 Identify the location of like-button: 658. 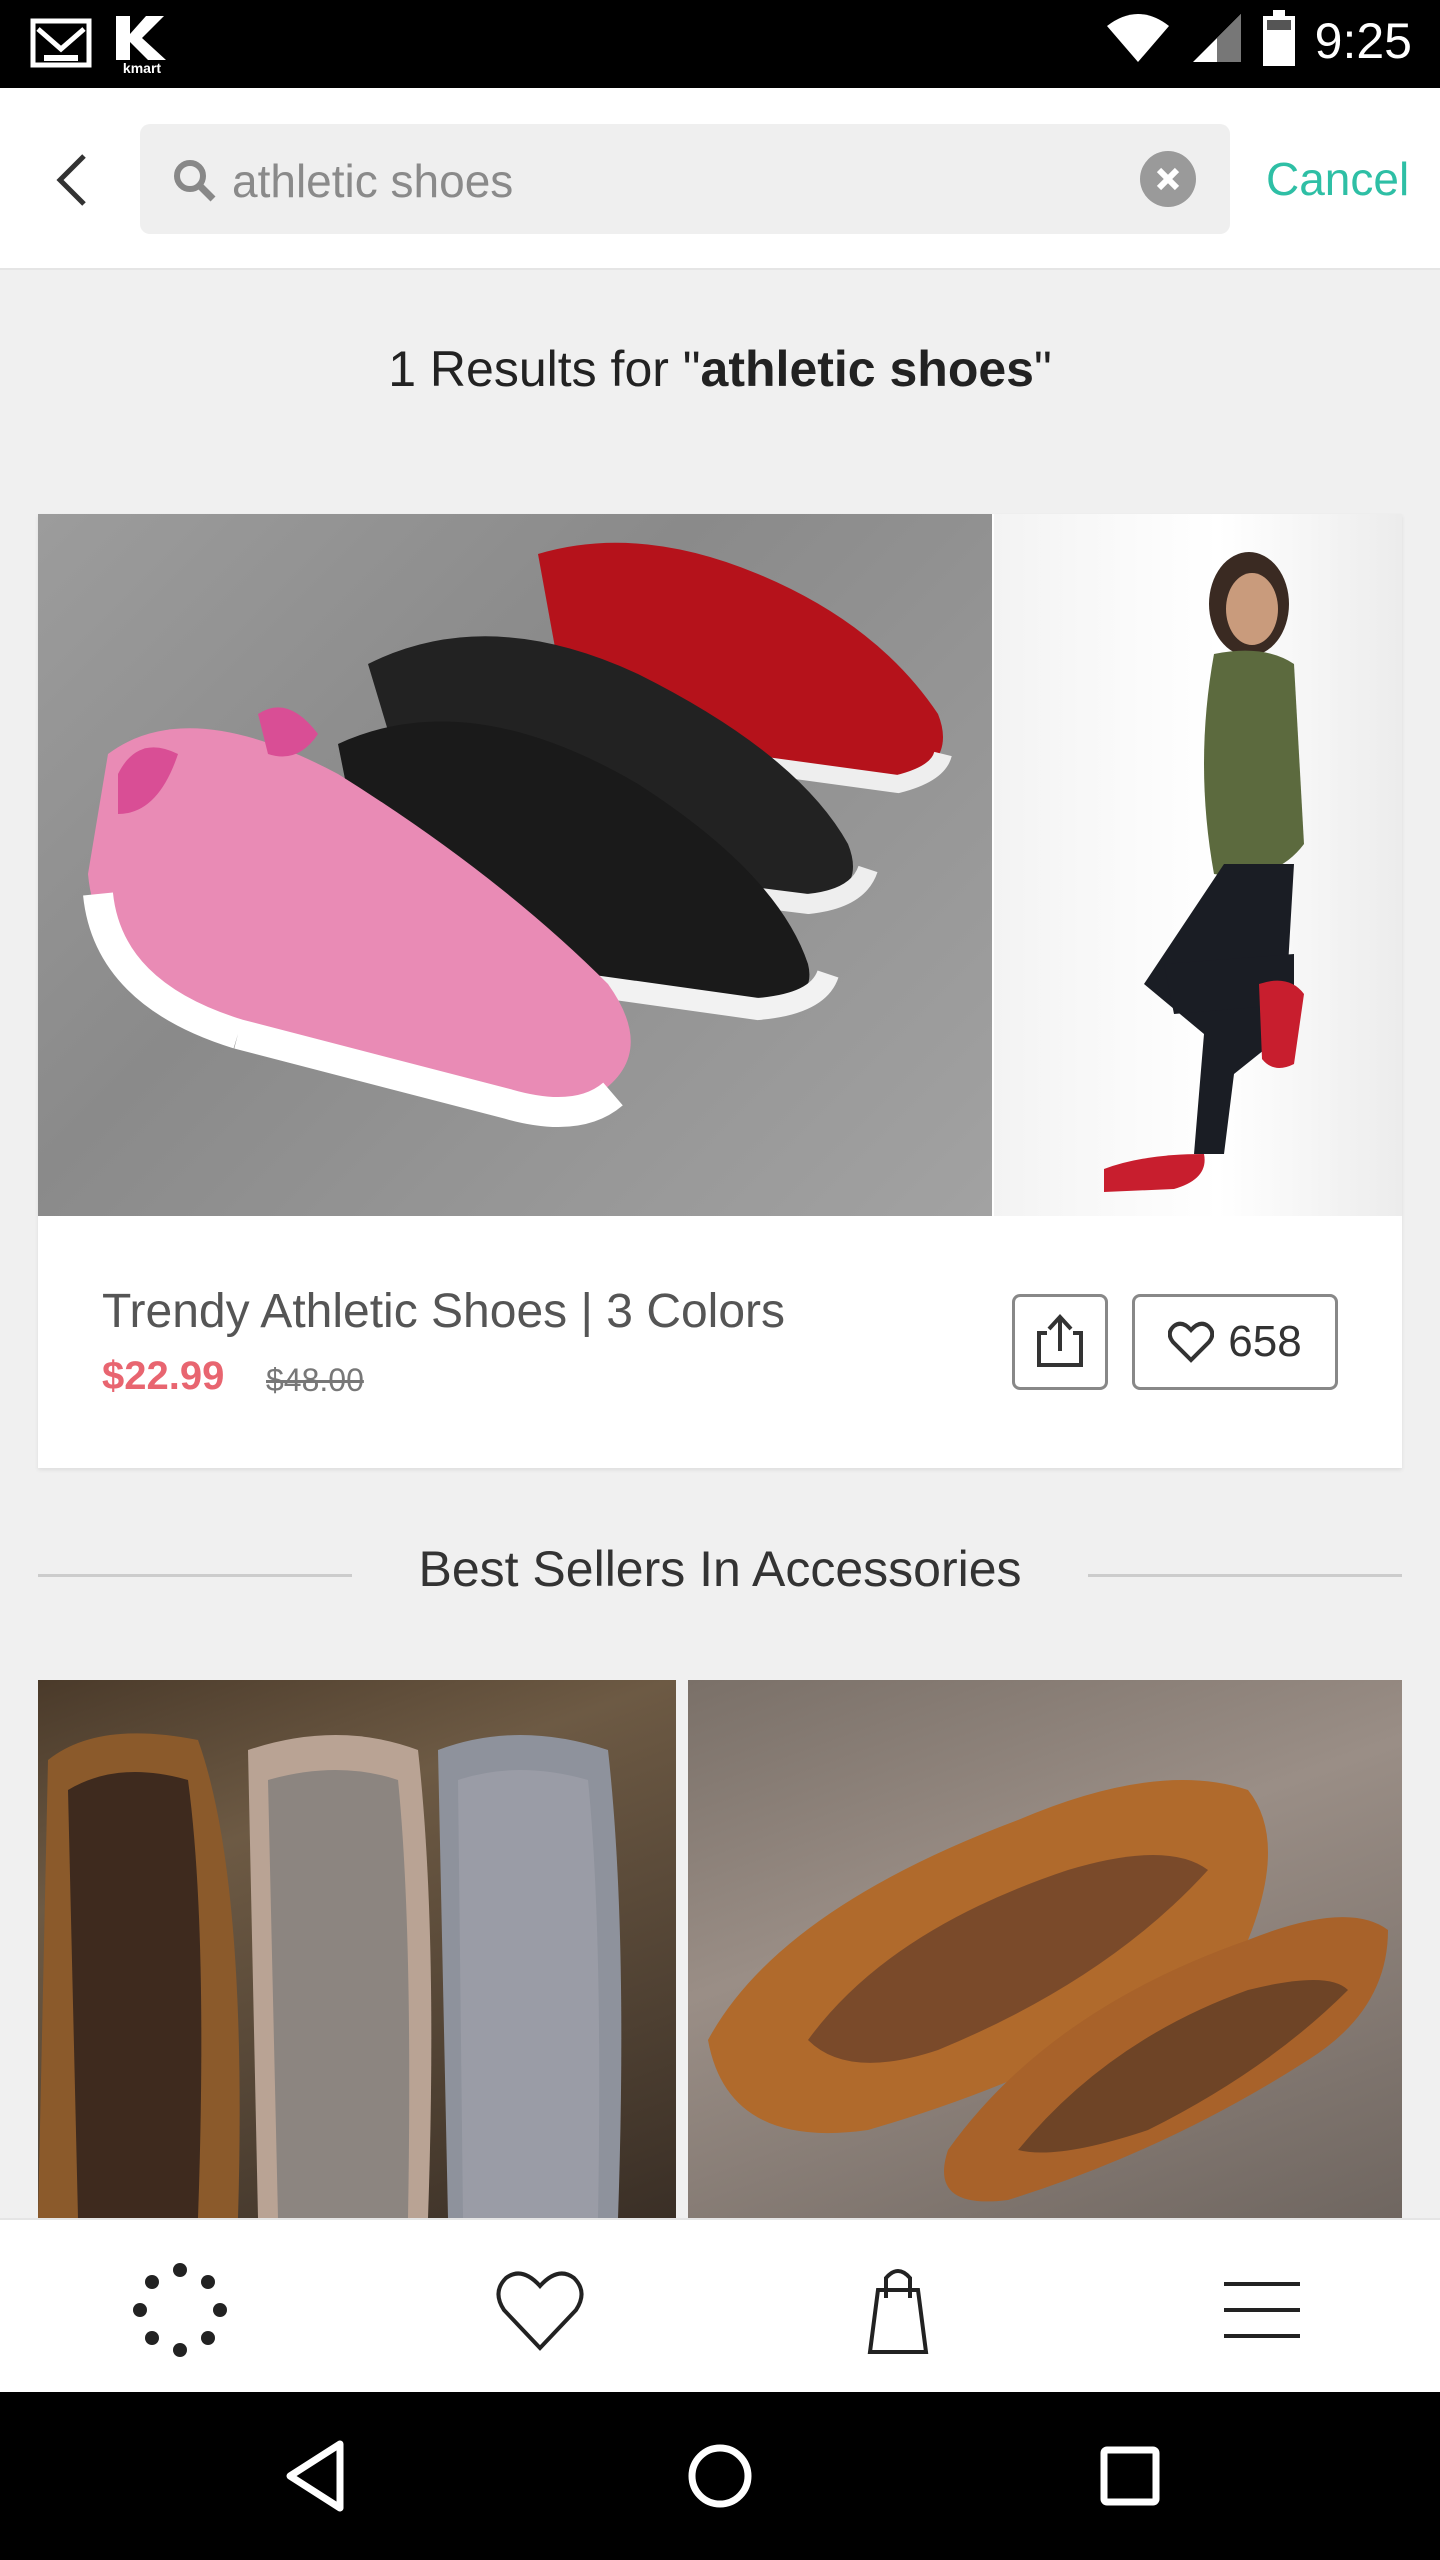
(1235, 1342).